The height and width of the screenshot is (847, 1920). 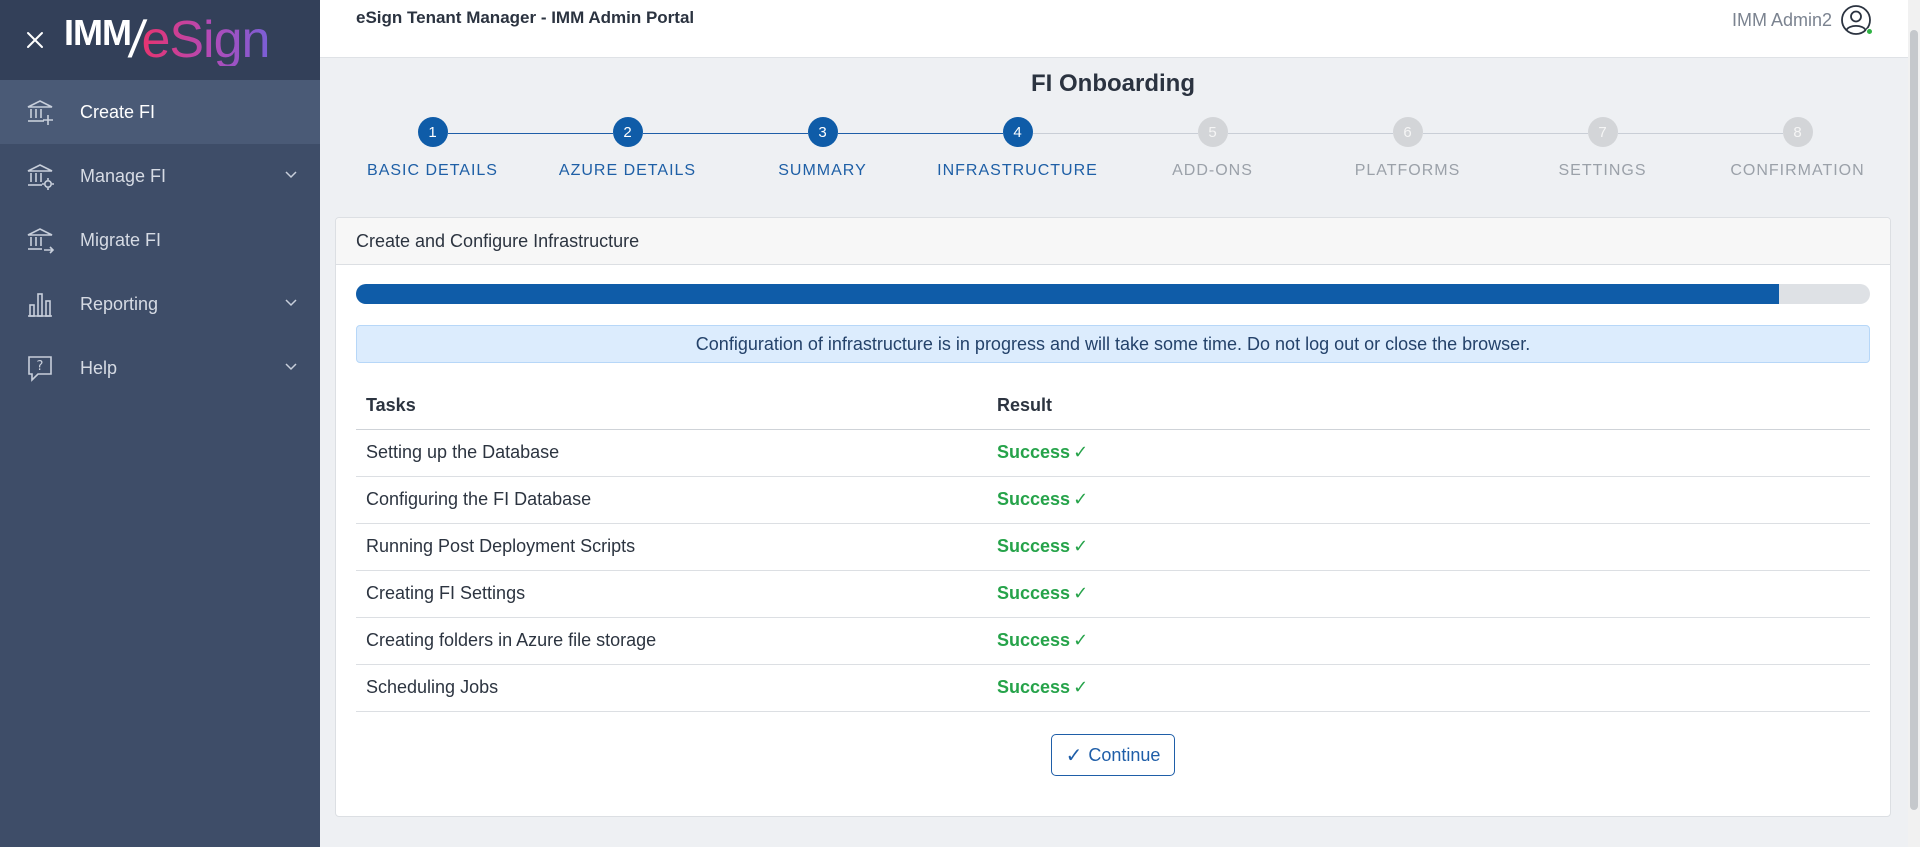 I want to click on step-number: 1, so click(x=432, y=132).